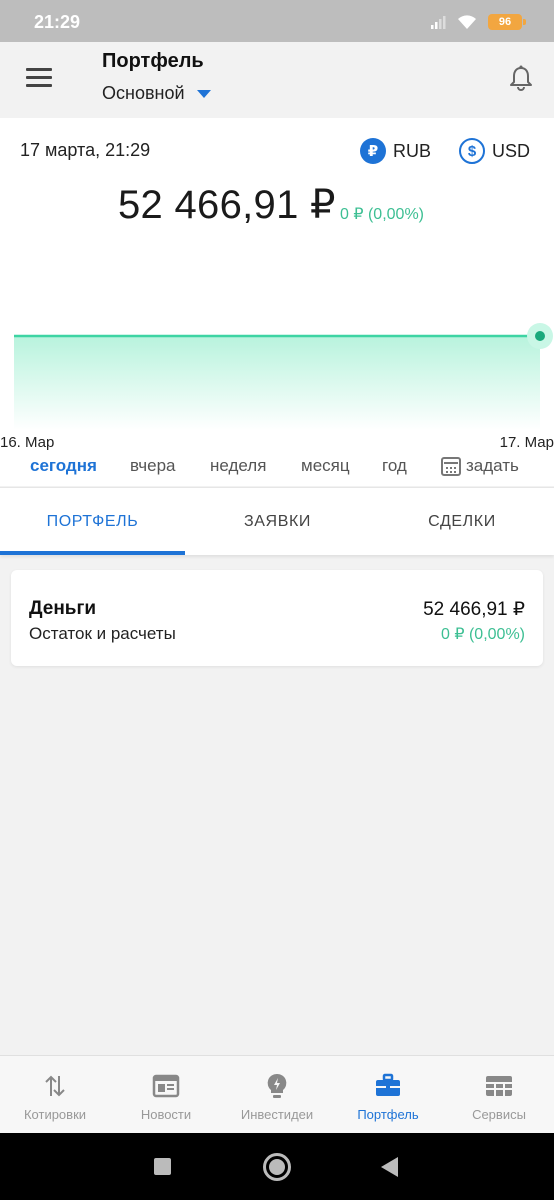 This screenshot has width=554, height=1200. Describe the element at coordinates (238, 466) in the screenshot. I see `period-week: неделя` at that location.